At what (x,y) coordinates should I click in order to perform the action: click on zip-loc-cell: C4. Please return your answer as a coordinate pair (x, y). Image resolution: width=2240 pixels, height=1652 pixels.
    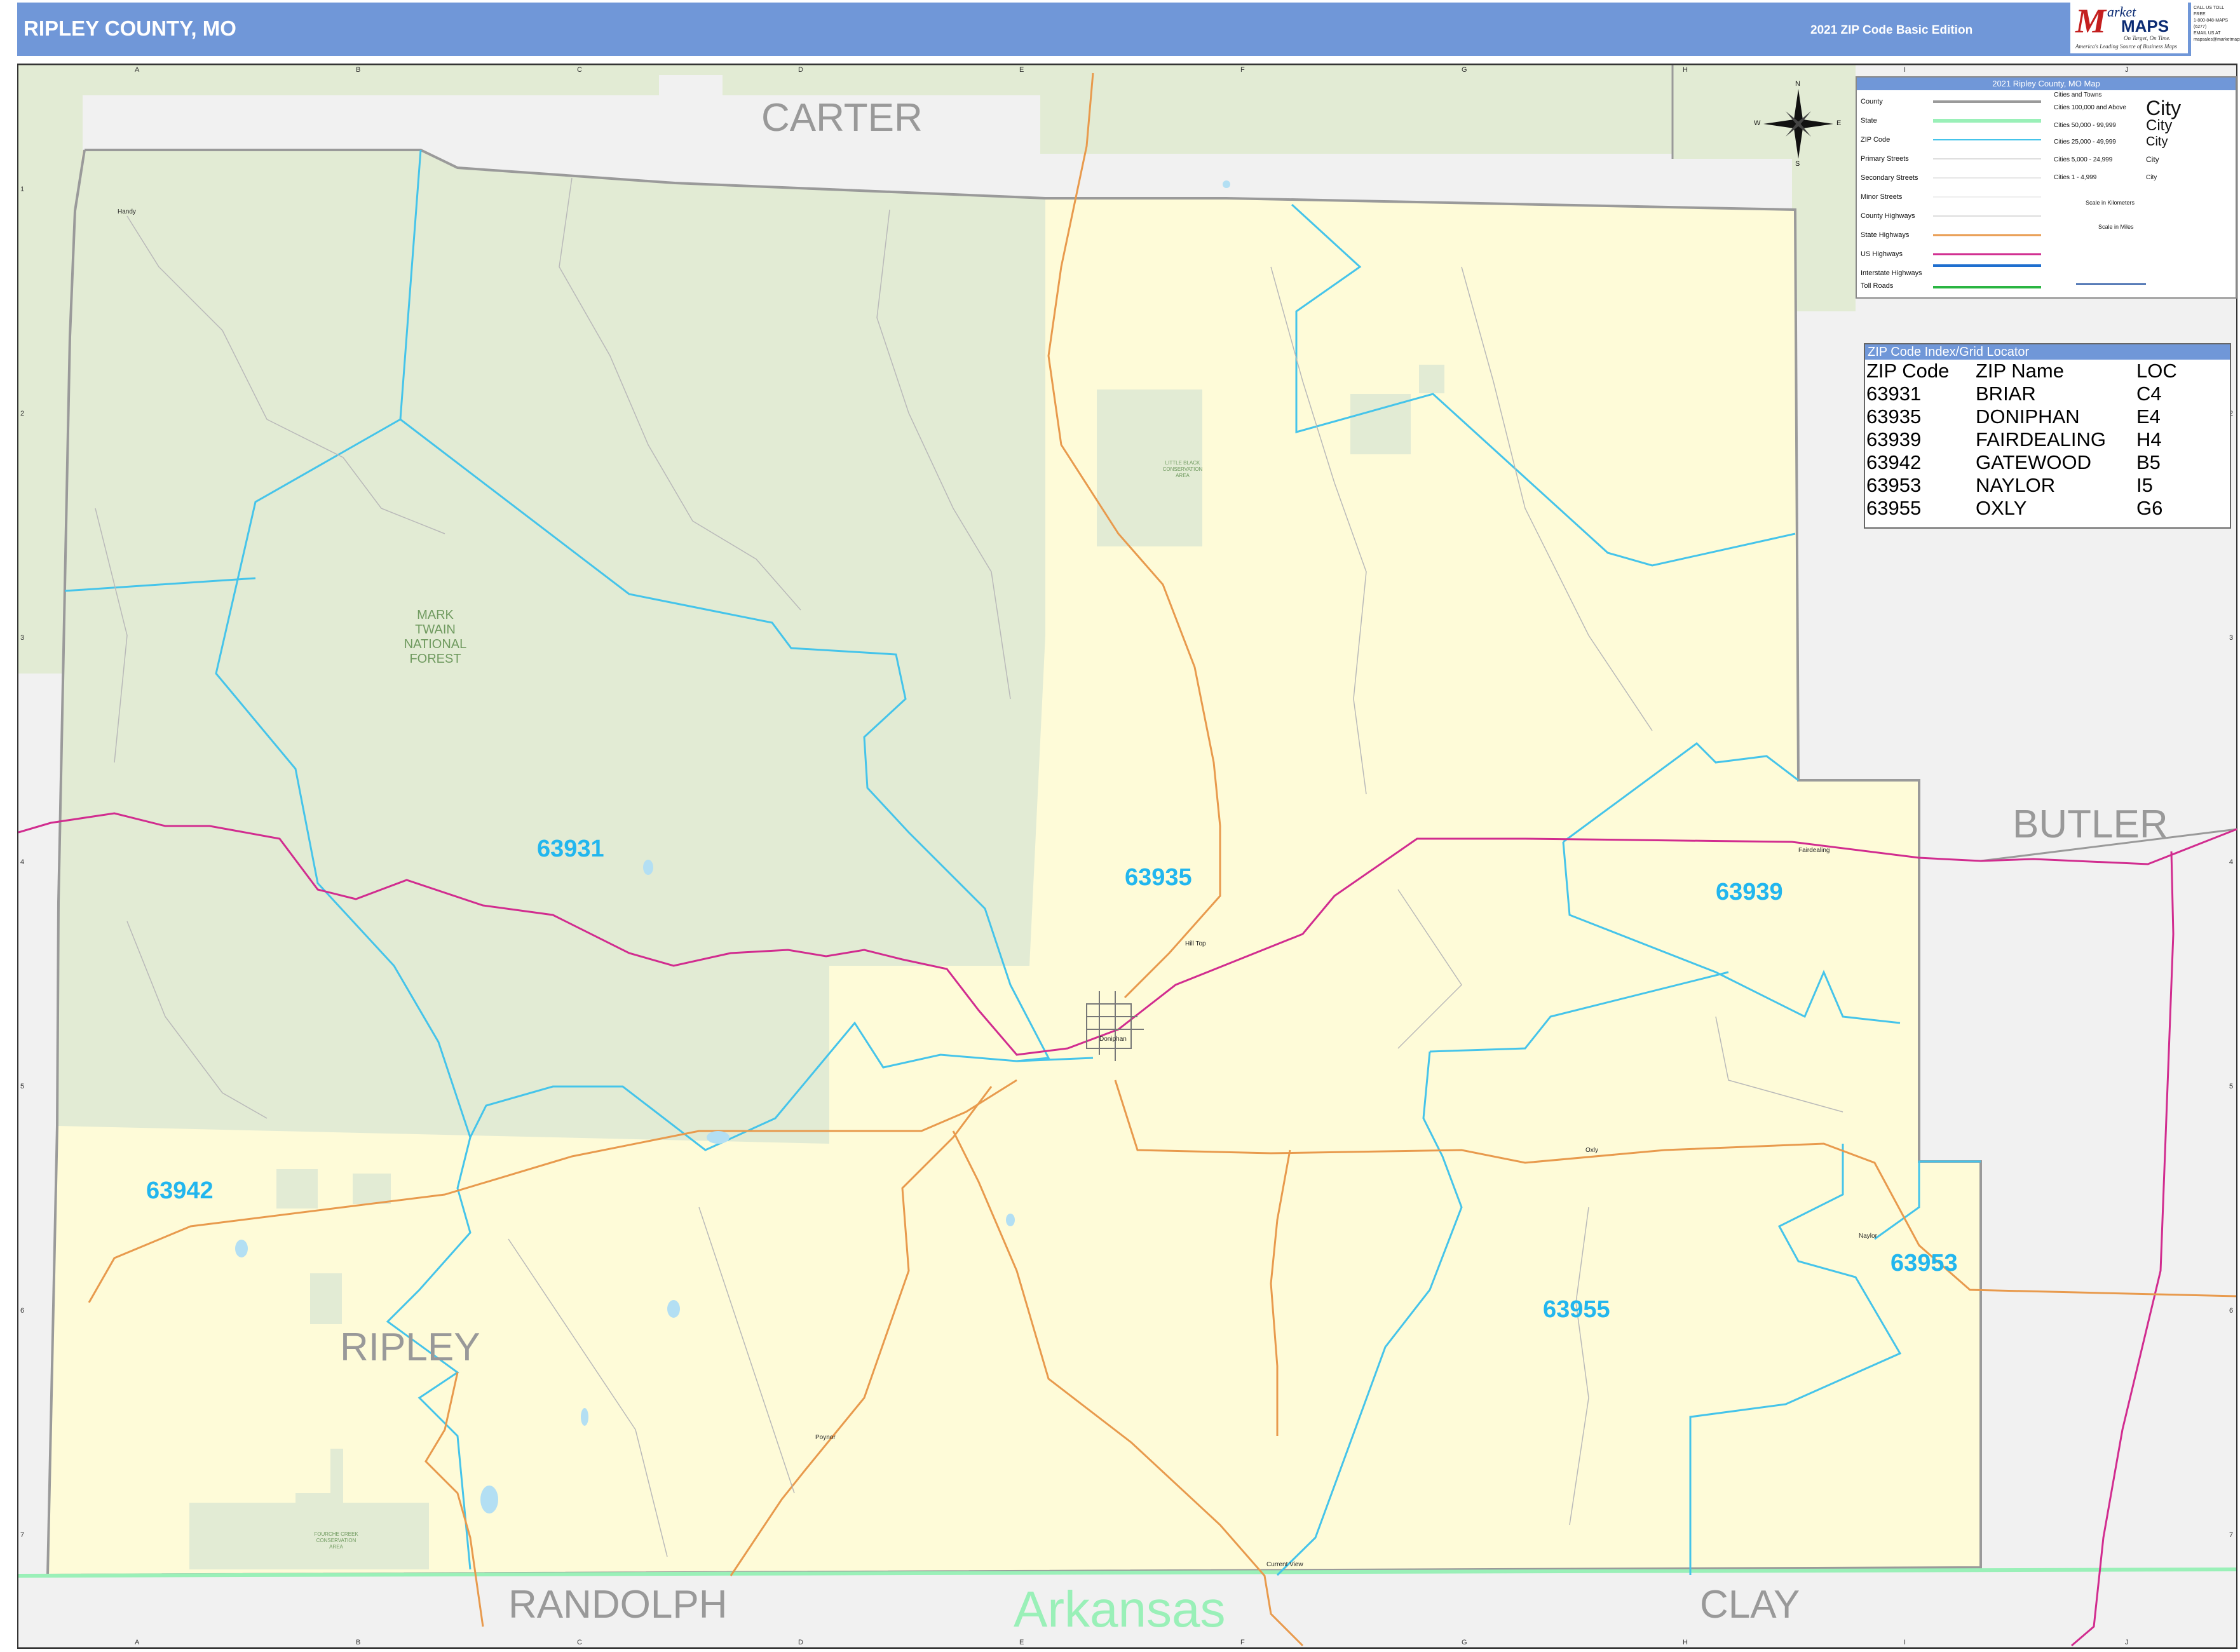
    Looking at the image, I should click on (2149, 394).